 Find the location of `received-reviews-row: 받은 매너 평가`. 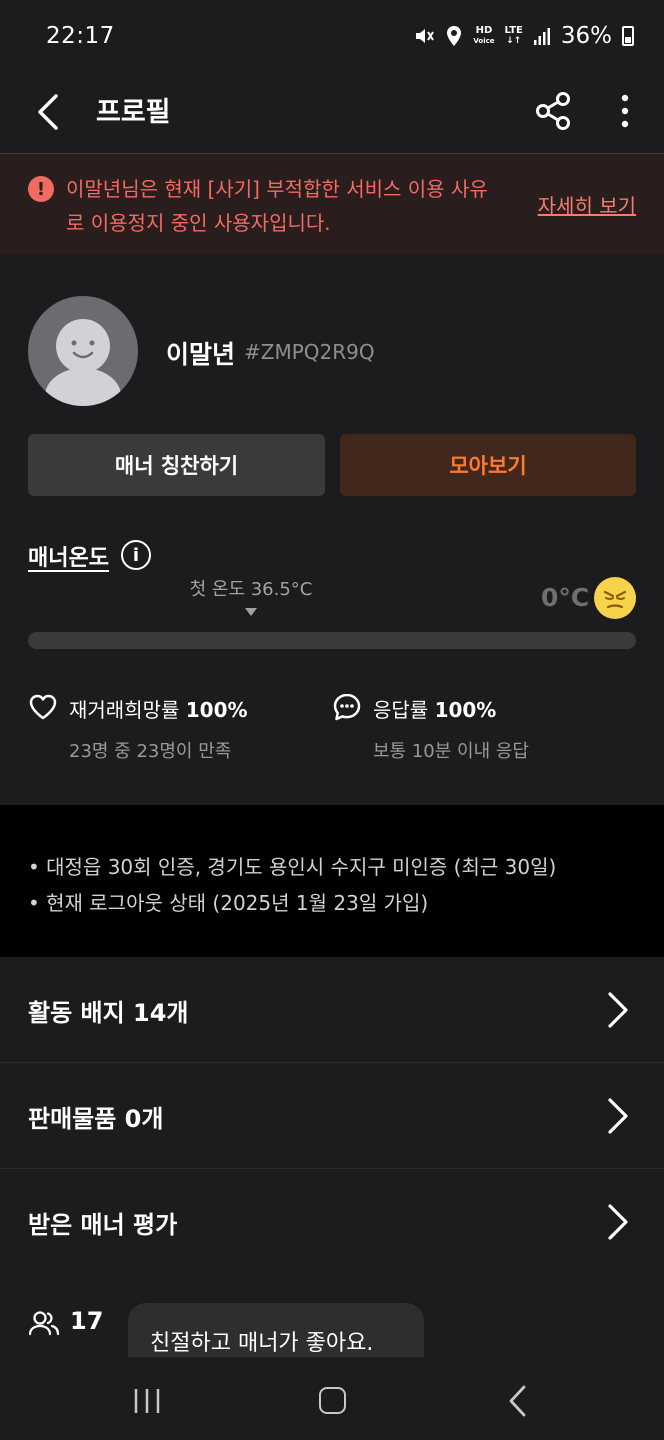

received-reviews-row: 받은 매너 평가 is located at coordinates (332, 1222).